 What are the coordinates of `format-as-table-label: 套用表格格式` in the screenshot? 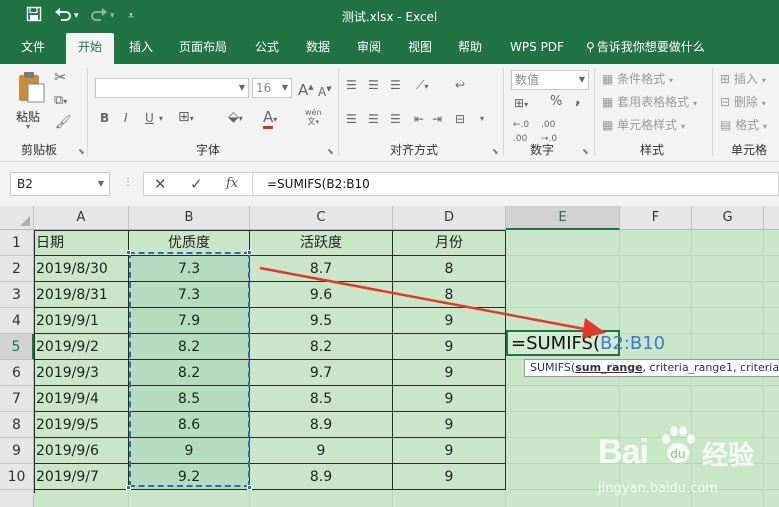 It's located at (653, 102).